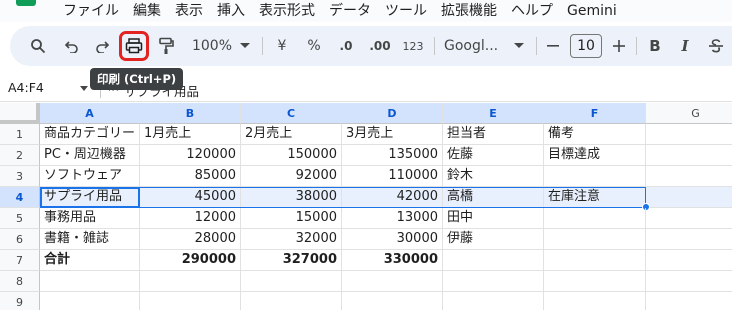  Describe the element at coordinates (493, 134) in the screenshot. I see `cell-e1: 担当者` at that location.